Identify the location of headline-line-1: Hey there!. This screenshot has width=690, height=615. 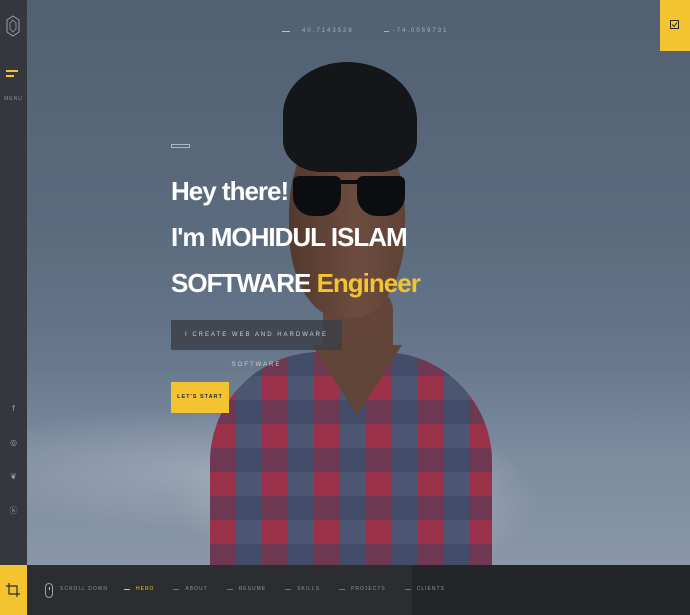
(230, 191).